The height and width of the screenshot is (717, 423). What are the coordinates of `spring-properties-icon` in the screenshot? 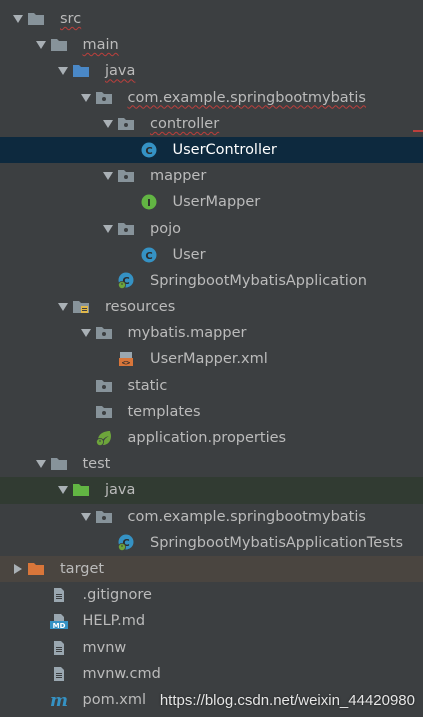 It's located at (104, 438).